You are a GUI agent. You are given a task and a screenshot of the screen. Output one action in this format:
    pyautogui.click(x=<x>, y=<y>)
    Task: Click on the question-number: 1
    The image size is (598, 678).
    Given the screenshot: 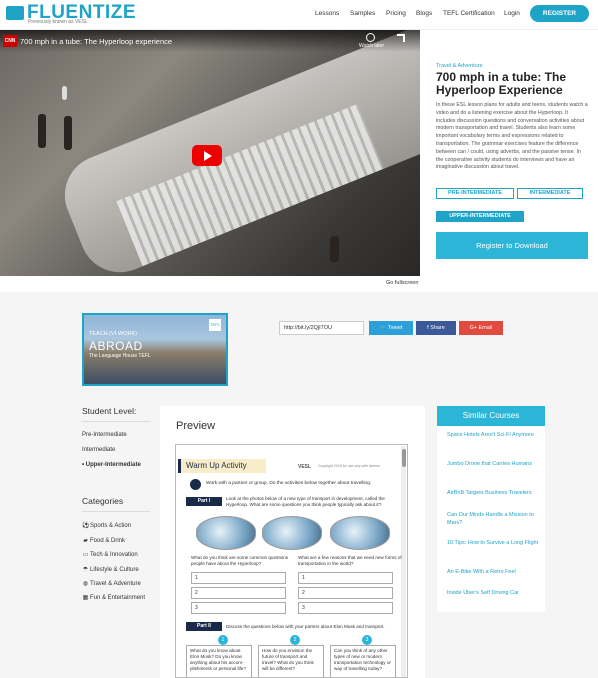 What is the action you would take?
    pyautogui.click(x=223, y=640)
    